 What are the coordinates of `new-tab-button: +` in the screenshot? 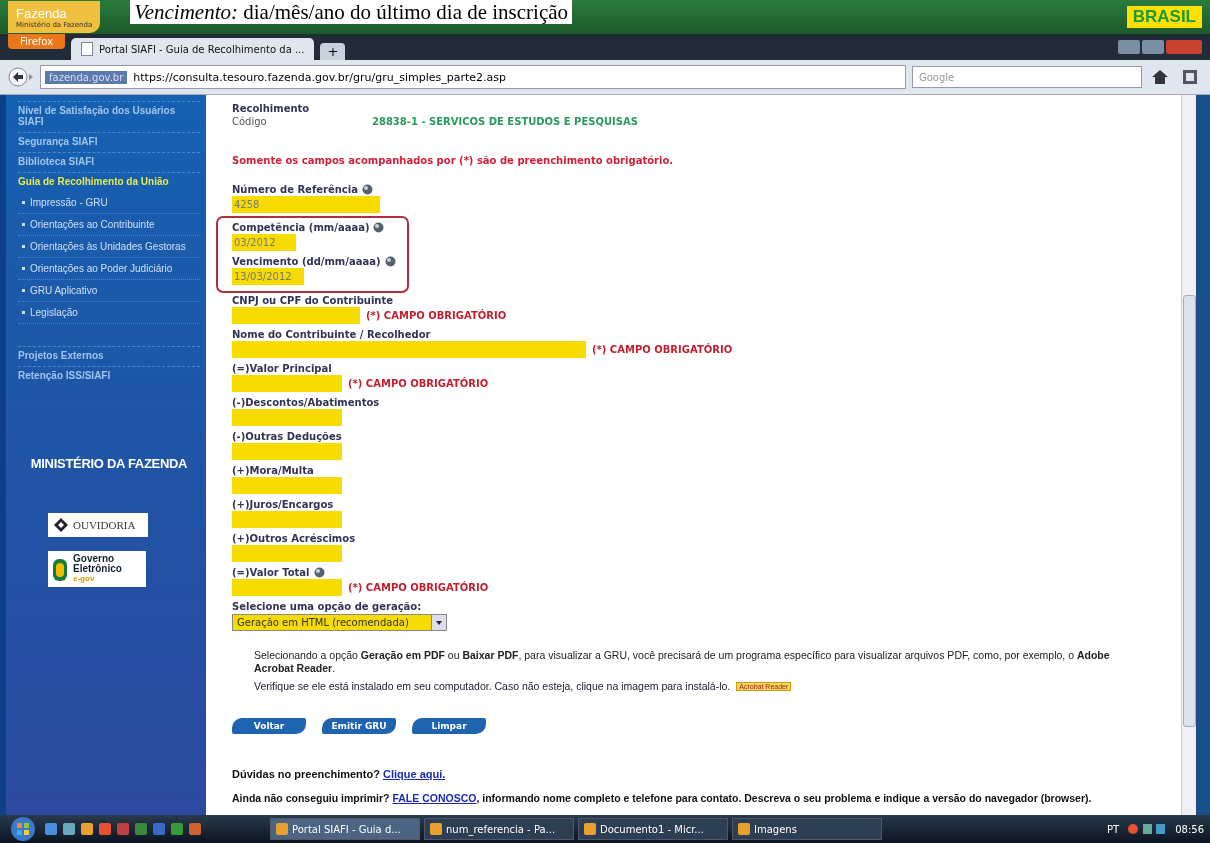 It's located at (333, 51).